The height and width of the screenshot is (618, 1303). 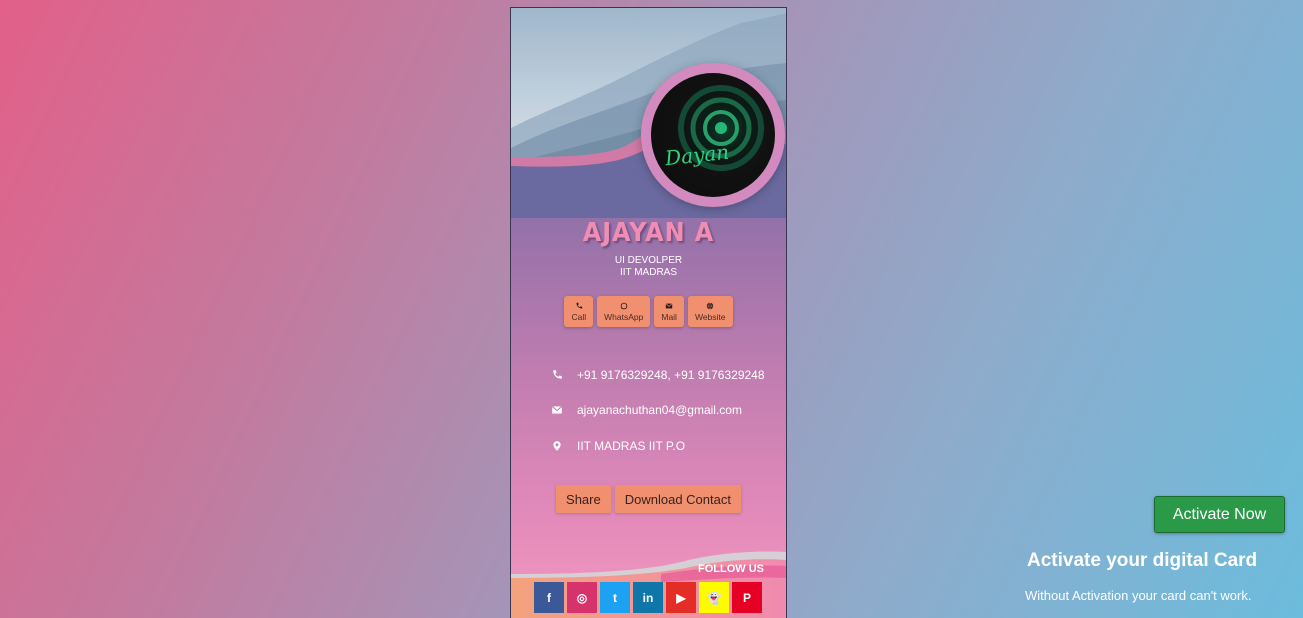 What do you see at coordinates (1138, 595) in the screenshot?
I see `activate-subtitle: Without Activation your card can't work.` at bounding box center [1138, 595].